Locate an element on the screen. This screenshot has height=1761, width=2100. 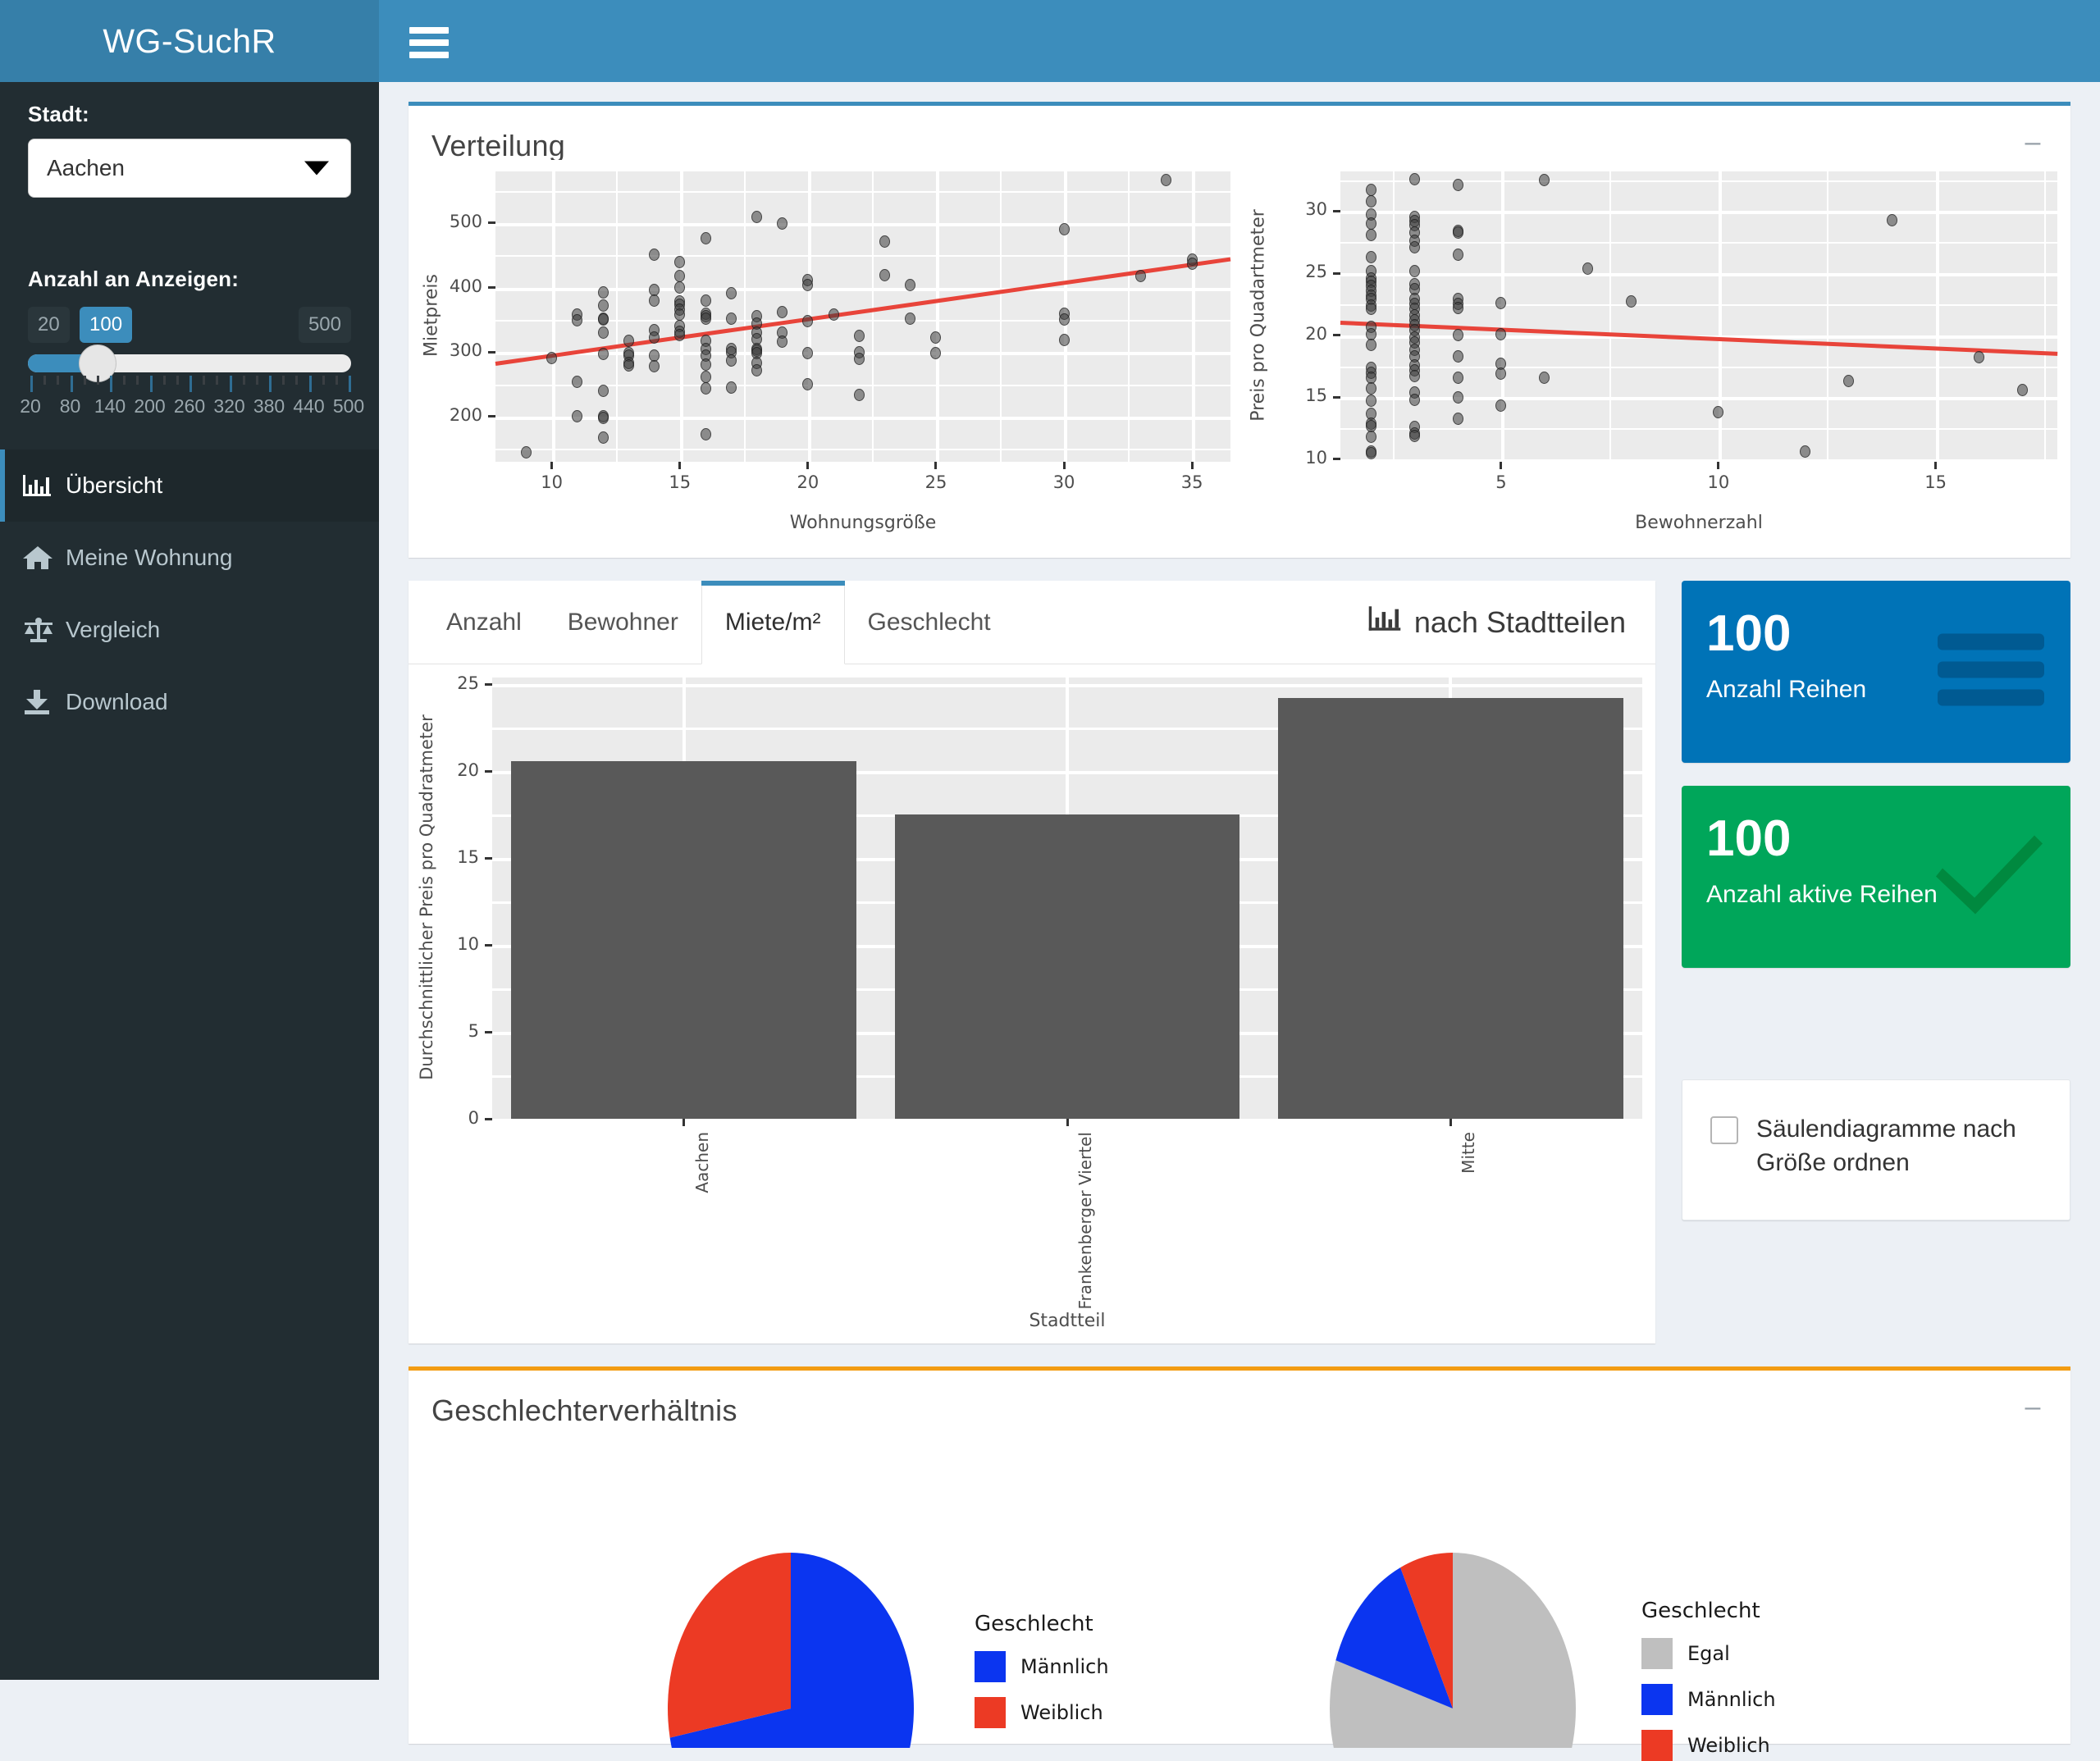
city-select-value: Aachen is located at coordinates (86, 167).